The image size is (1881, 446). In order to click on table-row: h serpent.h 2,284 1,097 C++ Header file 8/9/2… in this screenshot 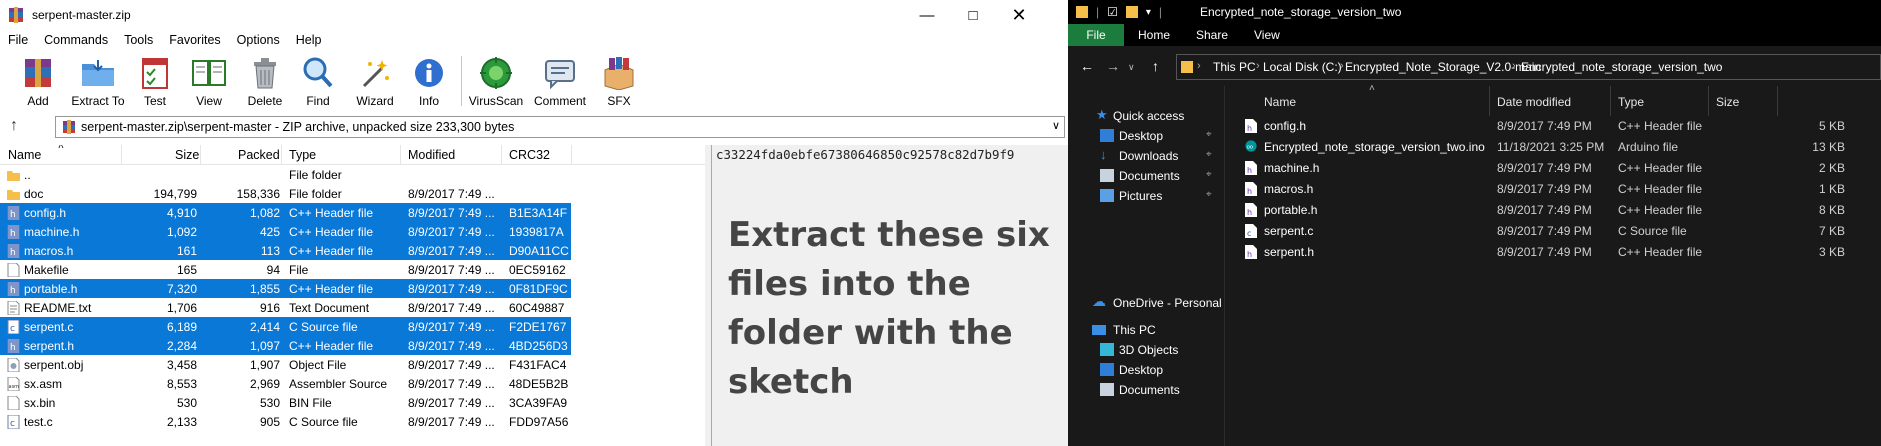, I will do `click(352, 345)`.